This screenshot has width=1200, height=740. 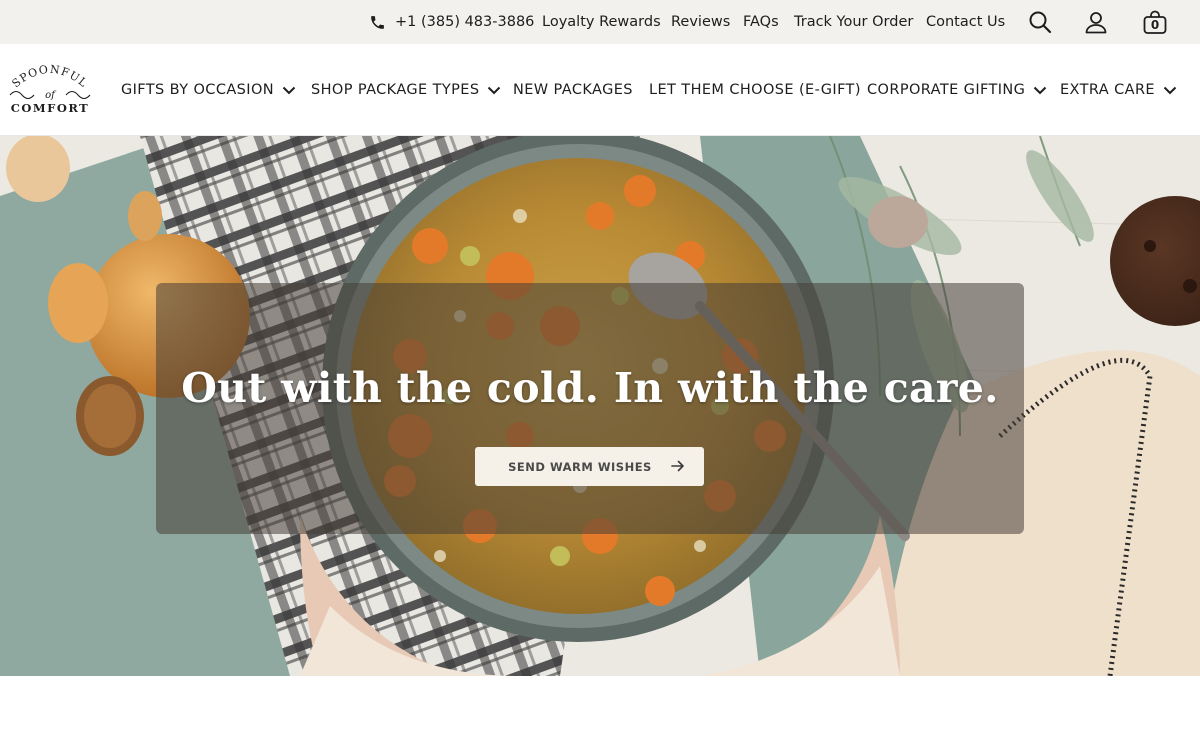 What do you see at coordinates (600, 708) in the screenshot?
I see `page-content-area` at bounding box center [600, 708].